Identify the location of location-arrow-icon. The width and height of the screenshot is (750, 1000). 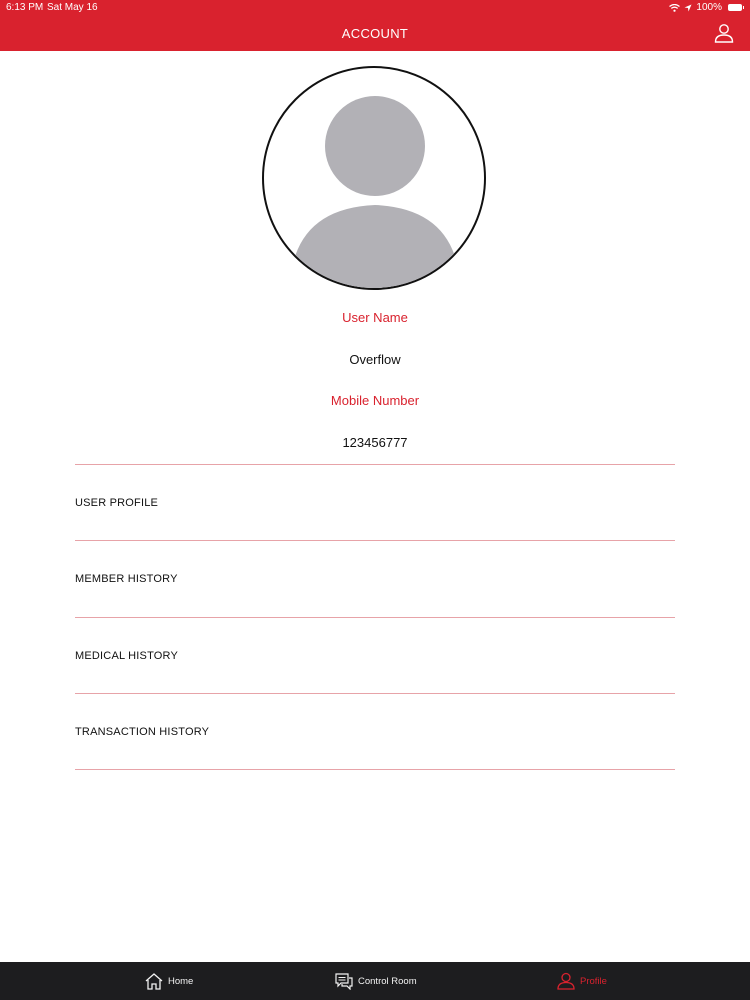
(688, 7).